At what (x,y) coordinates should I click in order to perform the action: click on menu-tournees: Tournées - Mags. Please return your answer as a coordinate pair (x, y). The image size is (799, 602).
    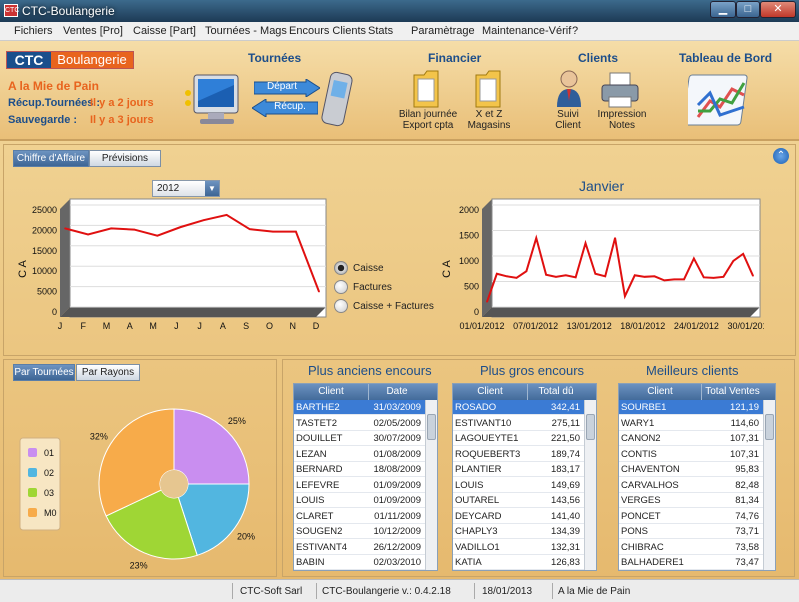
    Looking at the image, I should click on (246, 31).